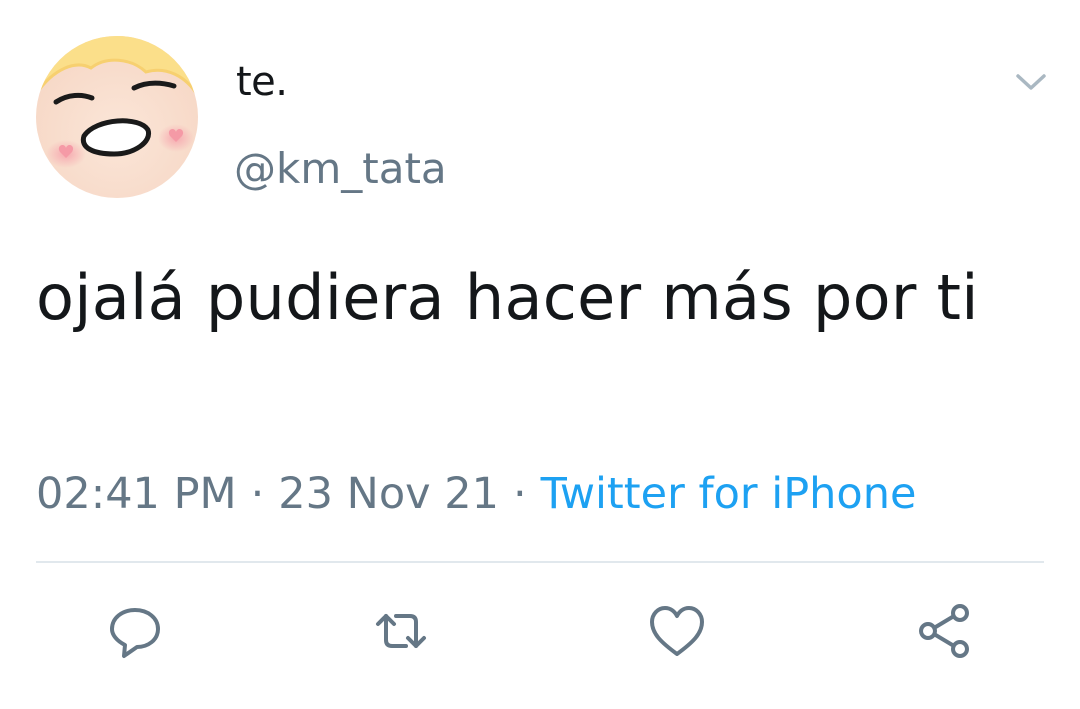 This screenshot has height=709, width=1080. I want to click on tweet-date: 23 Nov 21, so click(388, 494).